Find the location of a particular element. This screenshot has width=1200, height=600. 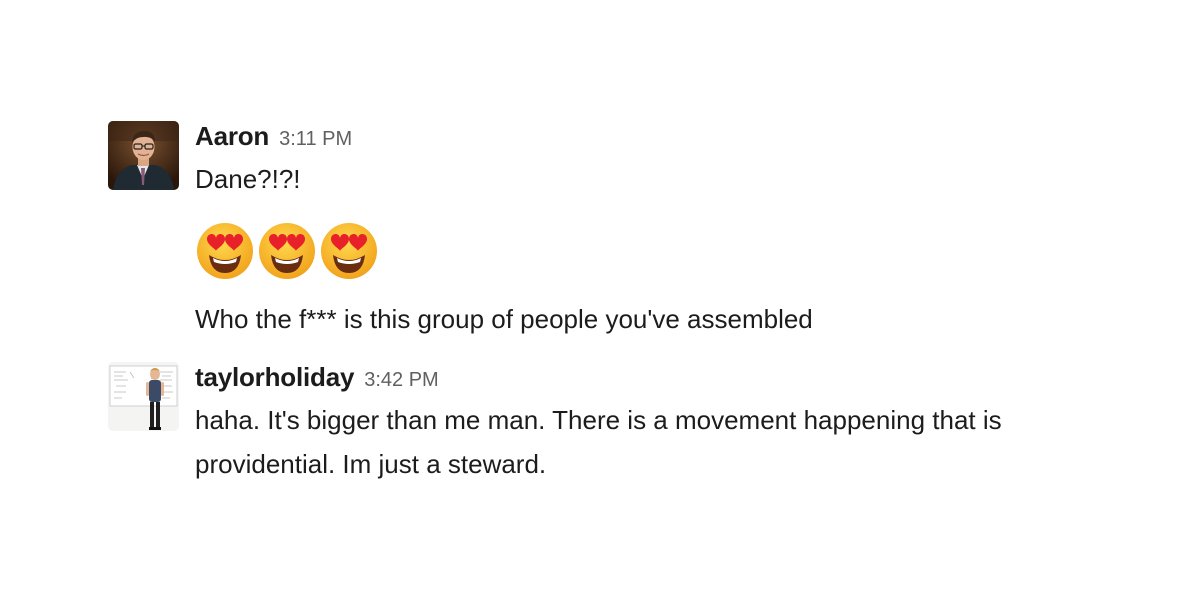

message-header: taylorholiday 3:42 PM is located at coordinates (675, 377).